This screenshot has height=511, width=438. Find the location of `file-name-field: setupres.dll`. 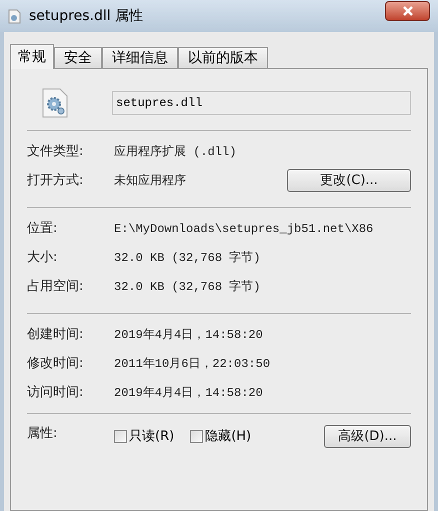

file-name-field: setupres.dll is located at coordinates (261, 103).